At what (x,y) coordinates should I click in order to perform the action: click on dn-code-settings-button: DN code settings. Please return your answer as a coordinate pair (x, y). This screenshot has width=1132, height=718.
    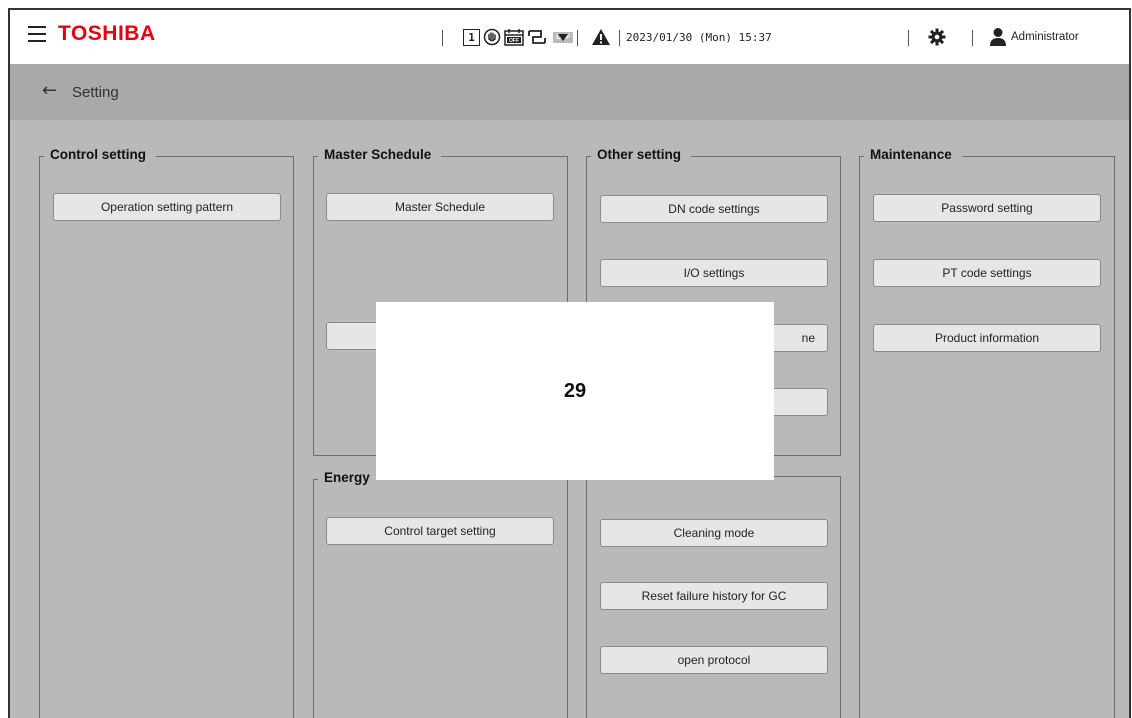
    Looking at the image, I should click on (714, 209).